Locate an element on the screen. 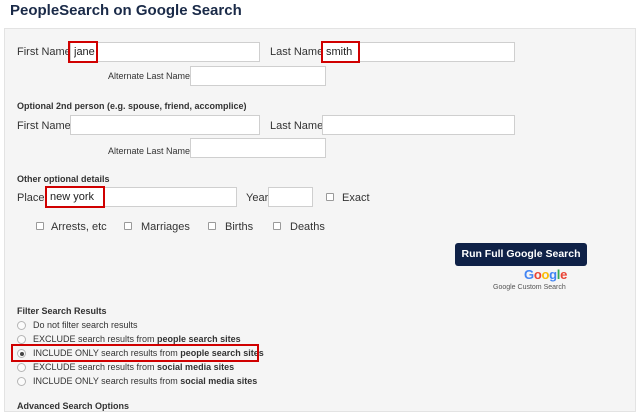 This screenshot has height=412, width=640. filter-radio-no-filter is located at coordinates (21, 325).